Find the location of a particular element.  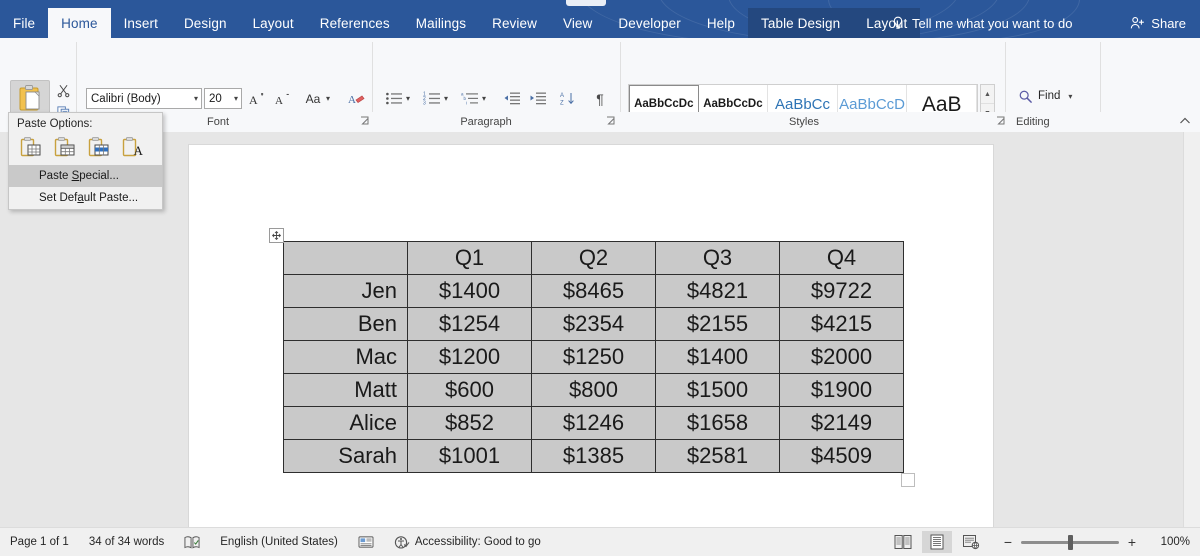

table-data-cell: $1658 is located at coordinates (717, 423).